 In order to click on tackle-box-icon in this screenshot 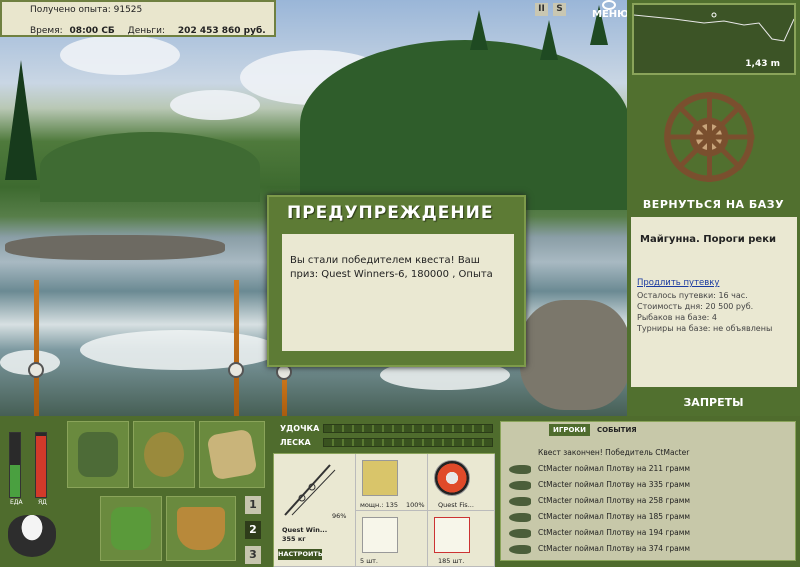, I will do `click(98, 454)`.